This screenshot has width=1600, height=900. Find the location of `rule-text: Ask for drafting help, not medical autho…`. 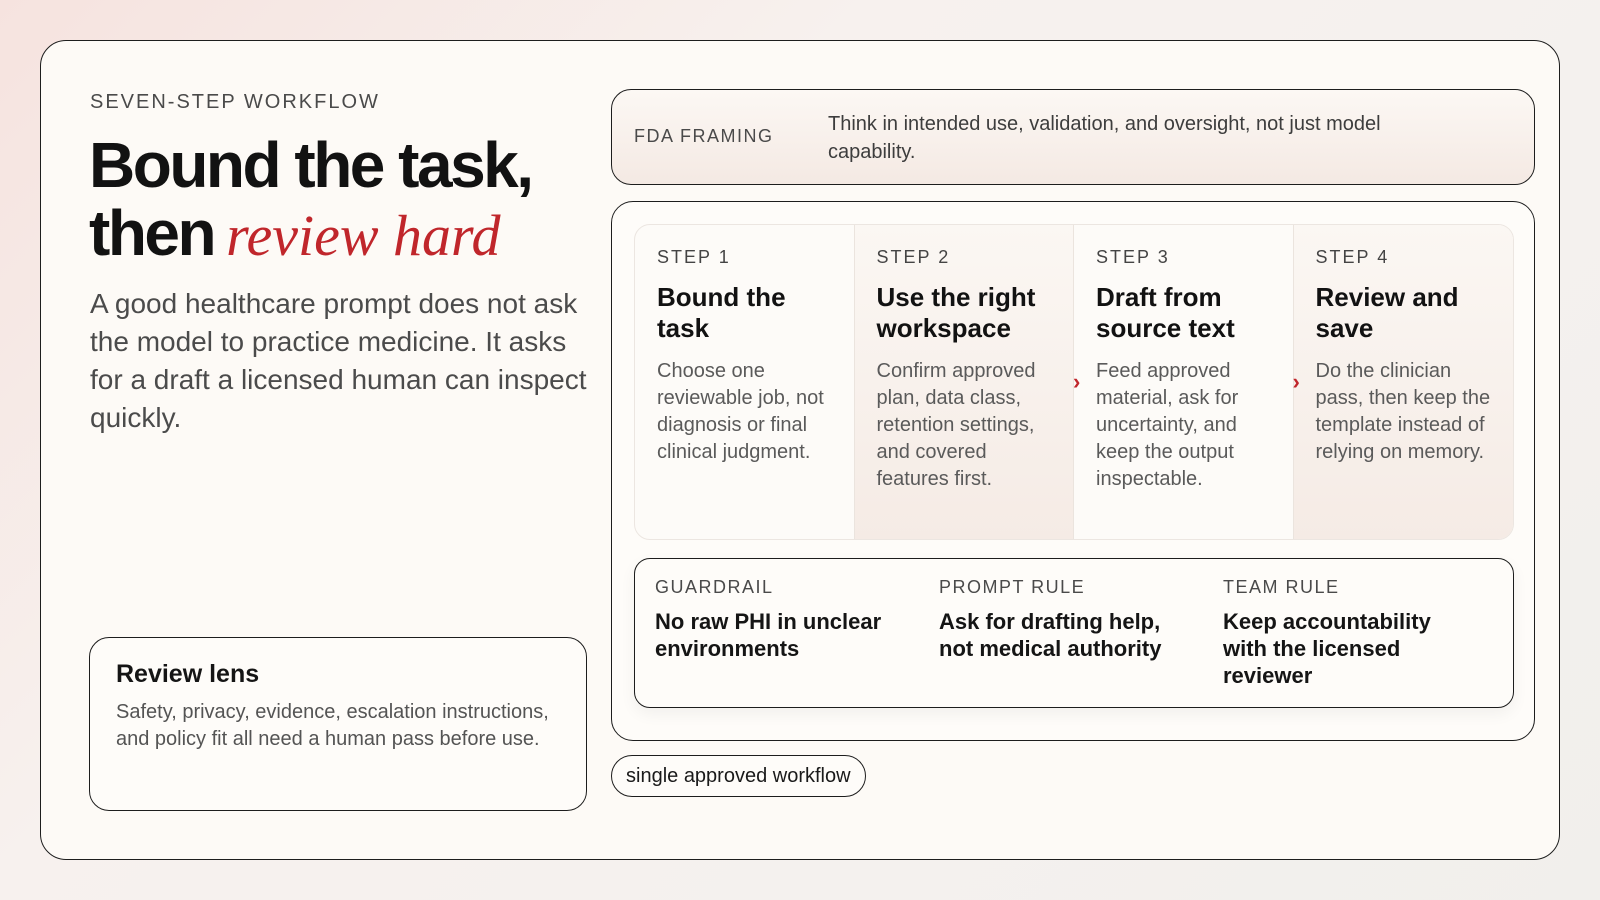

rule-text: Ask for drafting help, not medical autho… is located at coordinates (1050, 635).